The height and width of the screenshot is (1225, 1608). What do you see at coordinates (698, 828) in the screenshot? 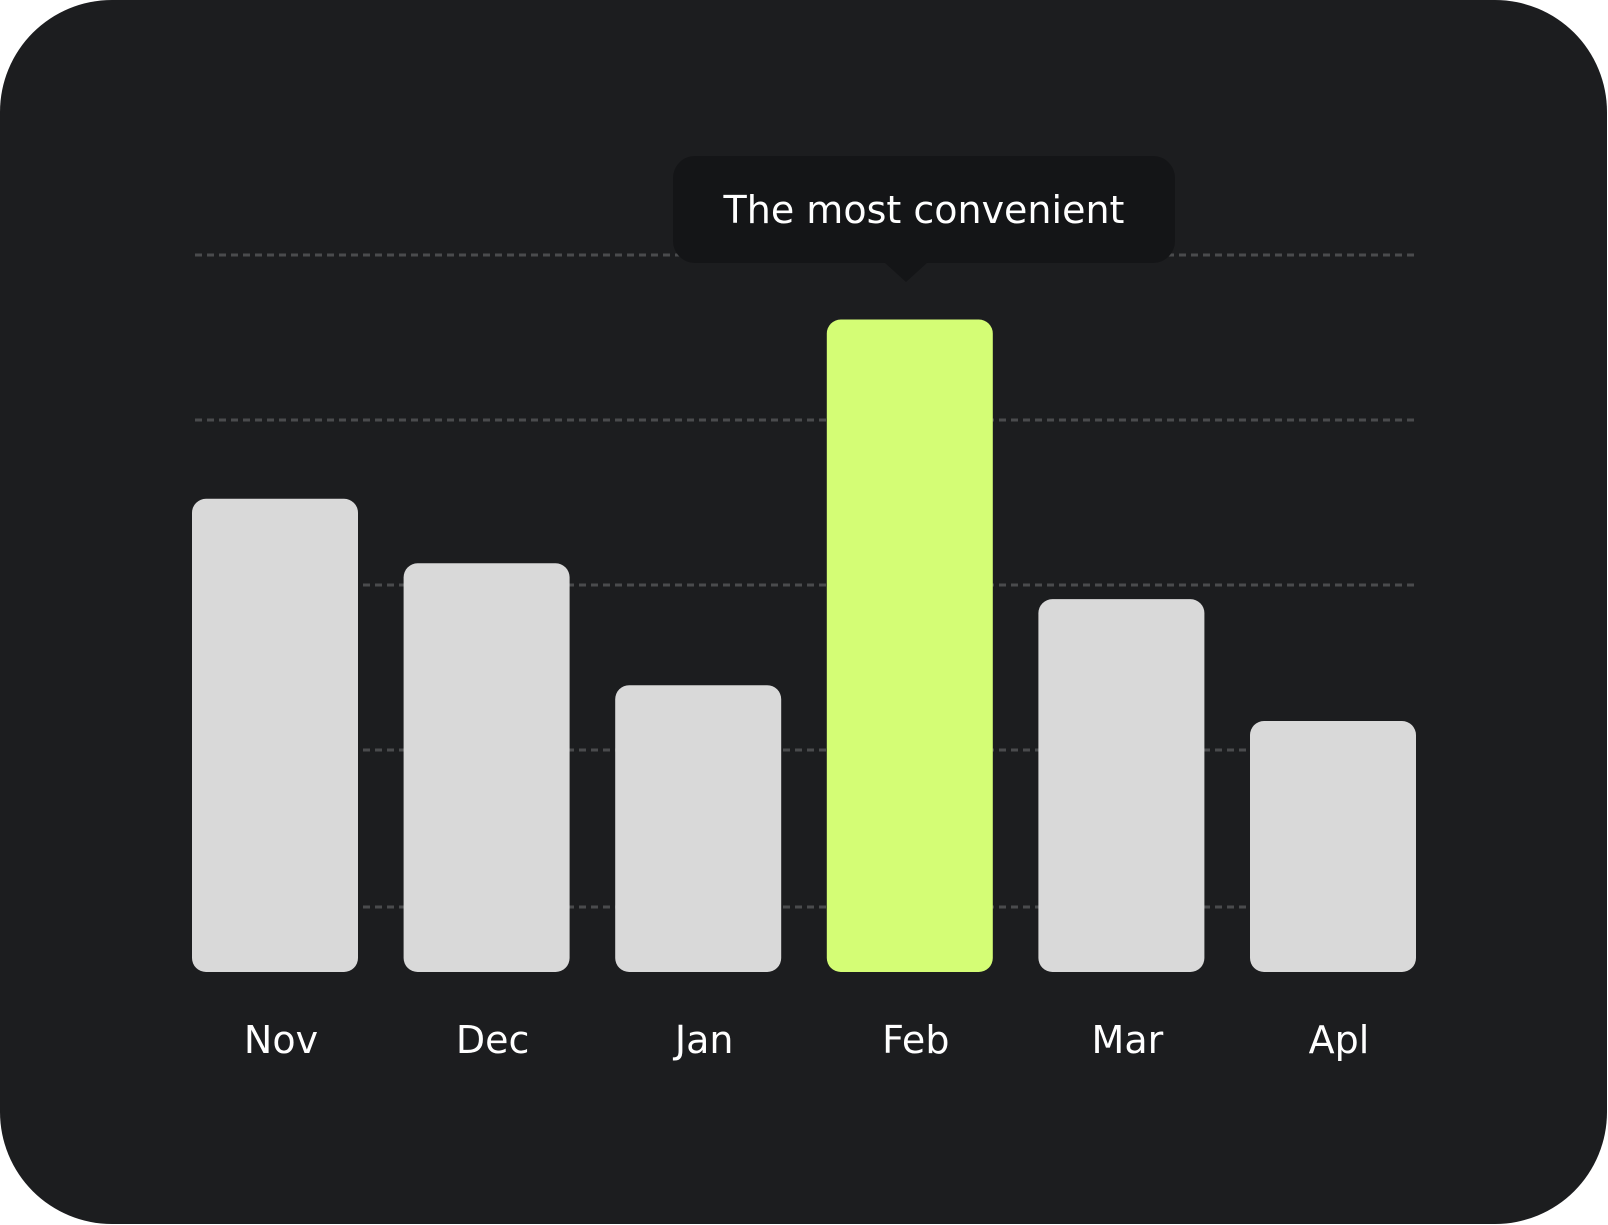
I see `bar-jan` at bounding box center [698, 828].